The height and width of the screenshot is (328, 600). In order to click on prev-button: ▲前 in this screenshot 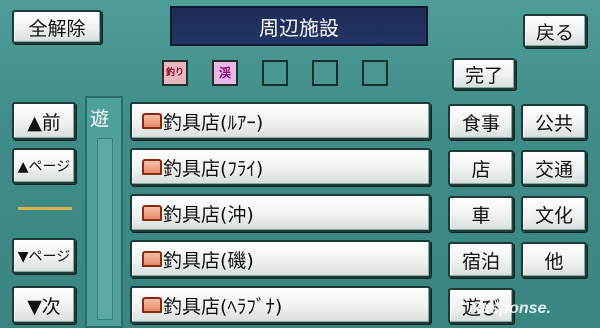, I will do `click(44, 121)`.